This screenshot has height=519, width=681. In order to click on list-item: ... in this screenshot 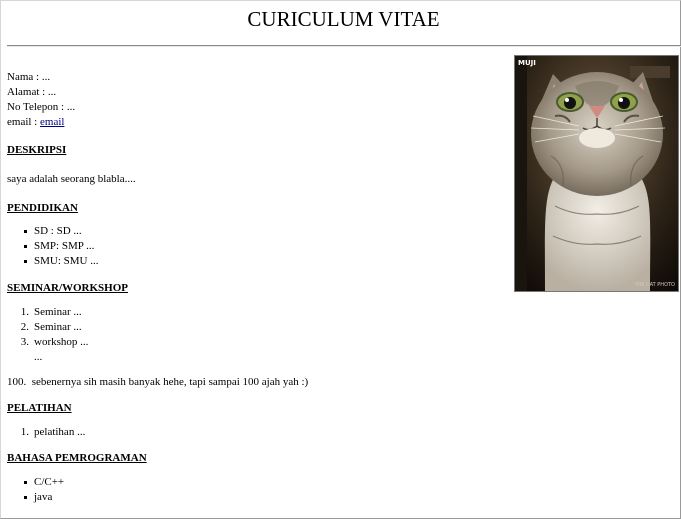, I will do `click(61, 357)`.